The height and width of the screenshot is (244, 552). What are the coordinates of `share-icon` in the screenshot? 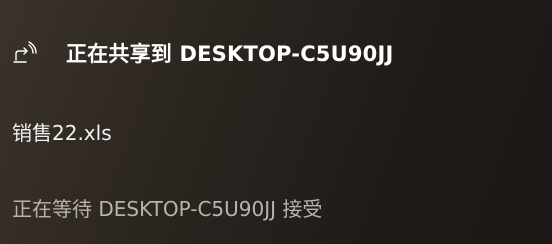 It's located at (25, 53).